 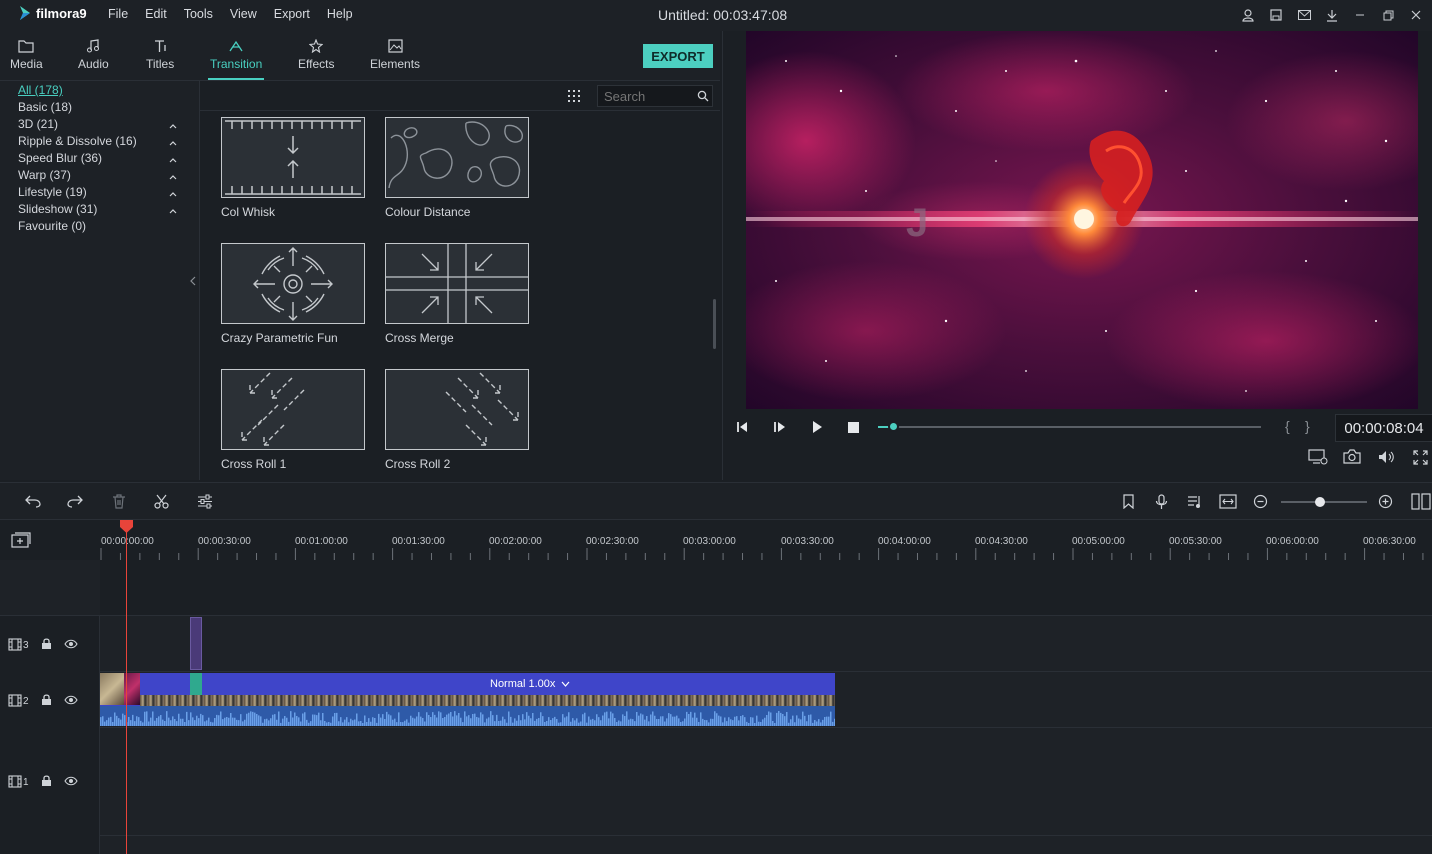 I want to click on grid-view-icon, so click(x=574, y=96).